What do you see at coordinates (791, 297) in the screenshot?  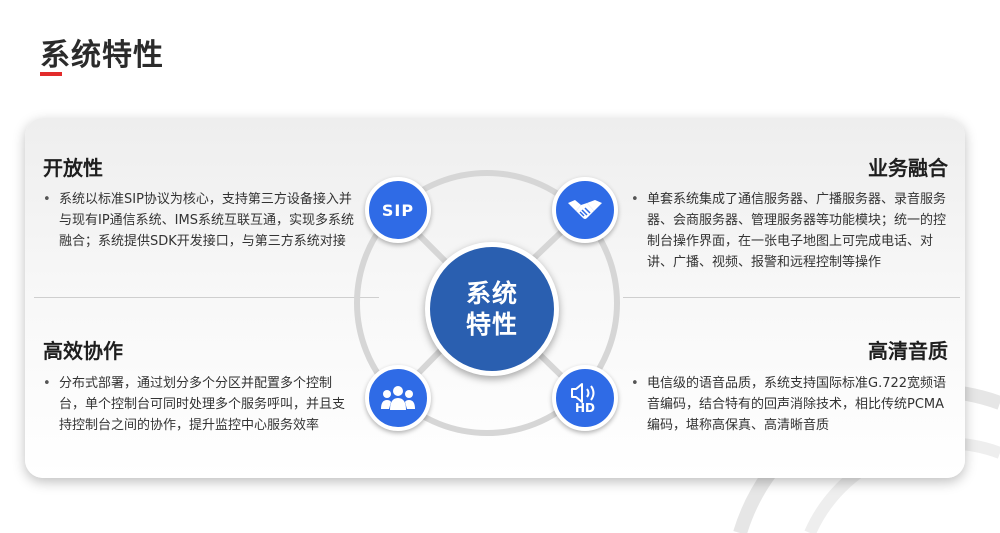 I see `divider-right` at bounding box center [791, 297].